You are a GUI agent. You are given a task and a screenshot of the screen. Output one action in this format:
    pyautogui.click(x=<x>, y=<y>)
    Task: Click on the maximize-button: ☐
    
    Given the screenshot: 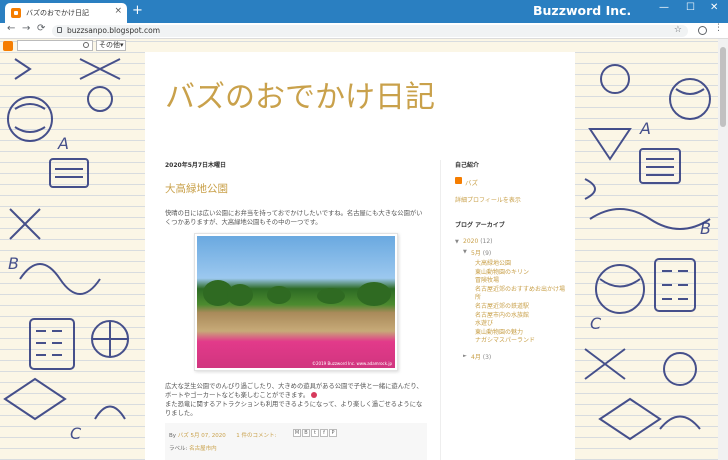 What is the action you would take?
    pyautogui.click(x=690, y=8)
    